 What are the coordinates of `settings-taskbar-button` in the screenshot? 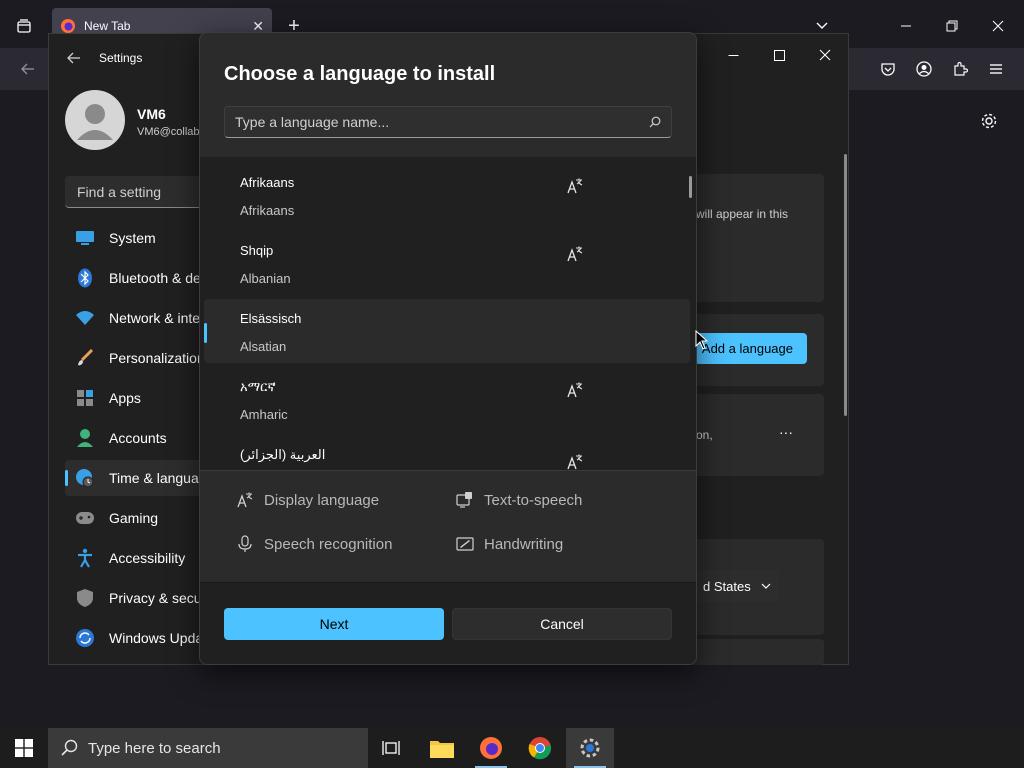 It's located at (590, 748).